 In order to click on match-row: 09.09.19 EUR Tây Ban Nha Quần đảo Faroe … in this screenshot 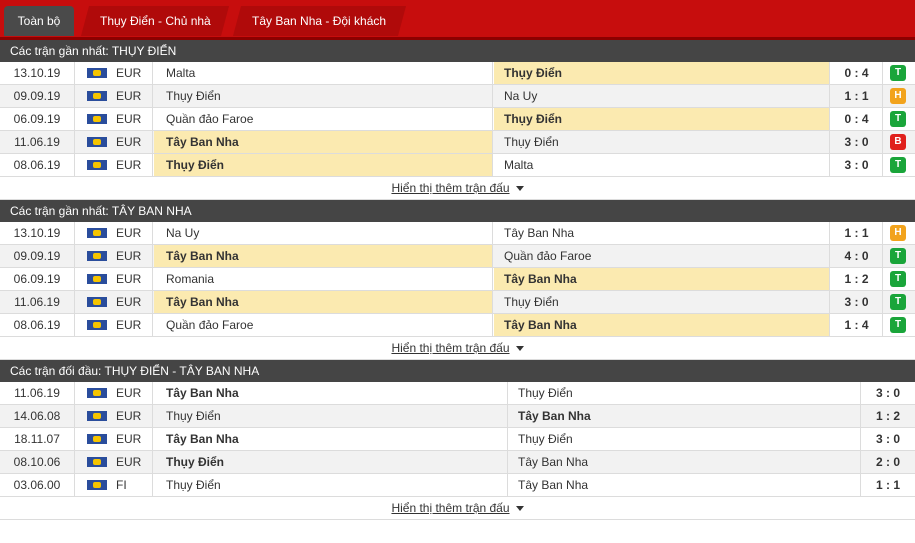, I will do `click(457, 256)`.